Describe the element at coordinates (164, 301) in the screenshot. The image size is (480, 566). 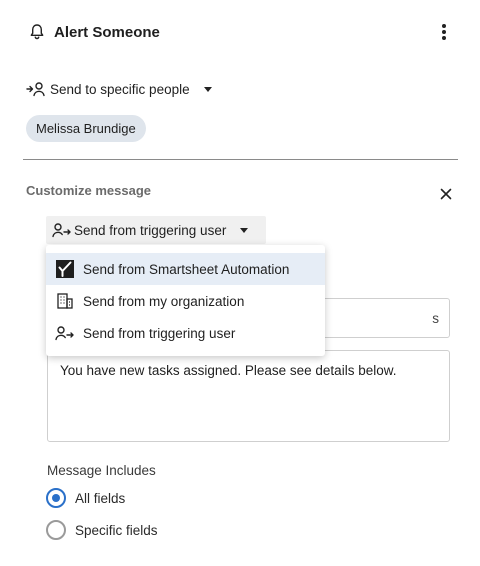
I see `menu-item-label: Send from my organization` at that location.